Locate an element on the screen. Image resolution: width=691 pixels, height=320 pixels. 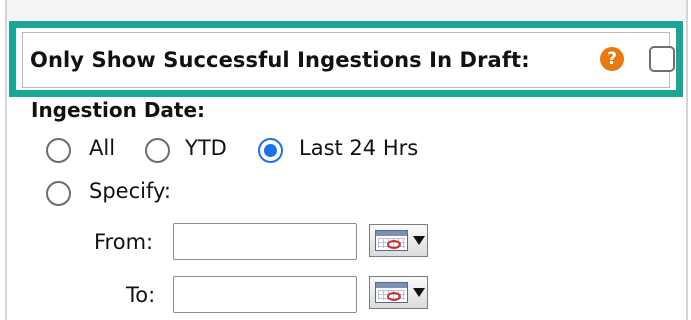
from-label: From: is located at coordinates (124, 242).